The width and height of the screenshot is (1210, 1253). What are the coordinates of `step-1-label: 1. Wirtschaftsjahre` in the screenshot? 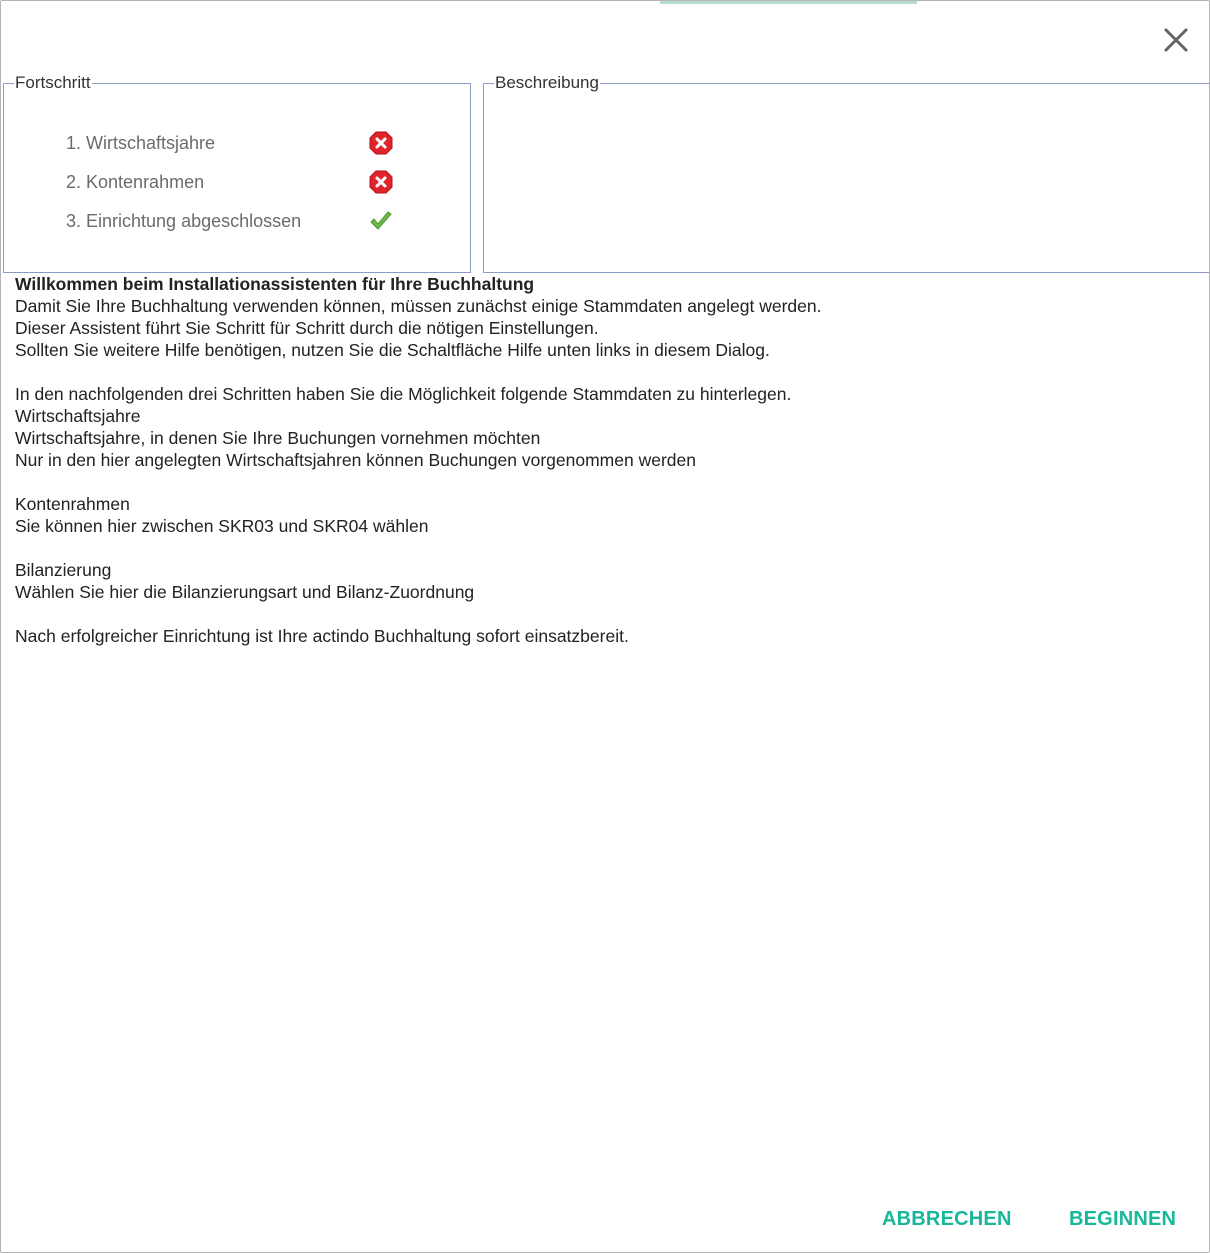 It's located at (141, 143).